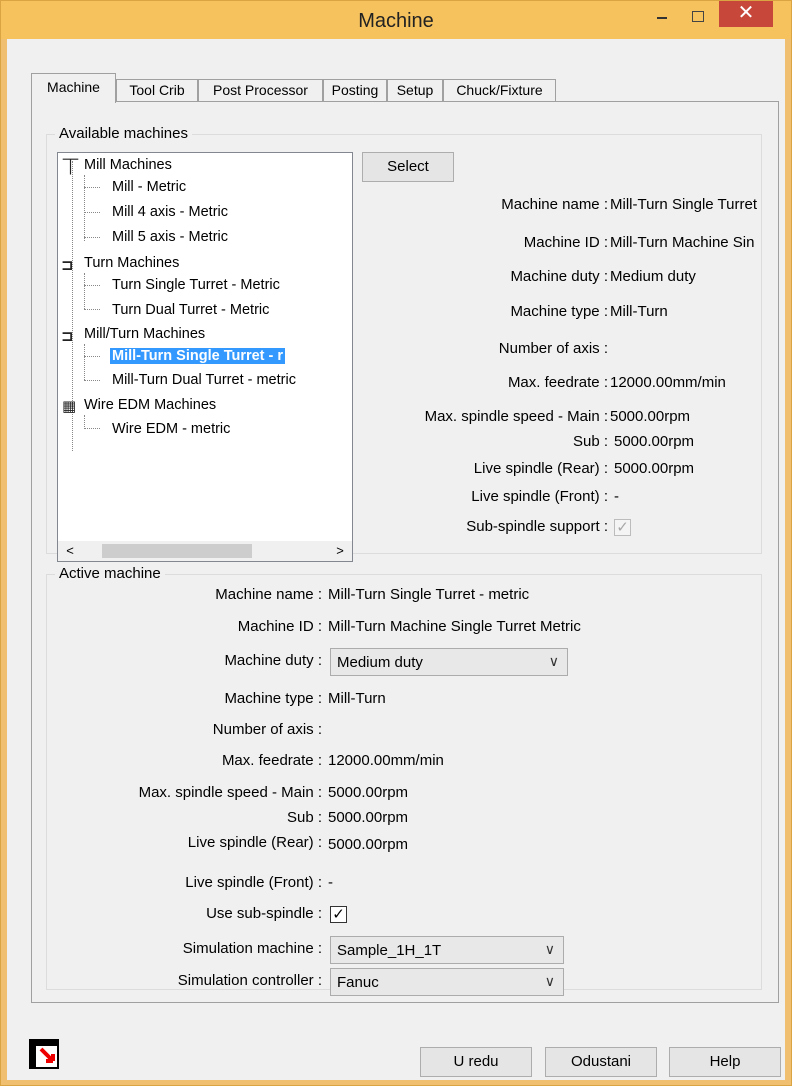 Image resolution: width=792 pixels, height=1086 pixels. Describe the element at coordinates (698, 16) in the screenshot. I see `maximize-icon` at that location.